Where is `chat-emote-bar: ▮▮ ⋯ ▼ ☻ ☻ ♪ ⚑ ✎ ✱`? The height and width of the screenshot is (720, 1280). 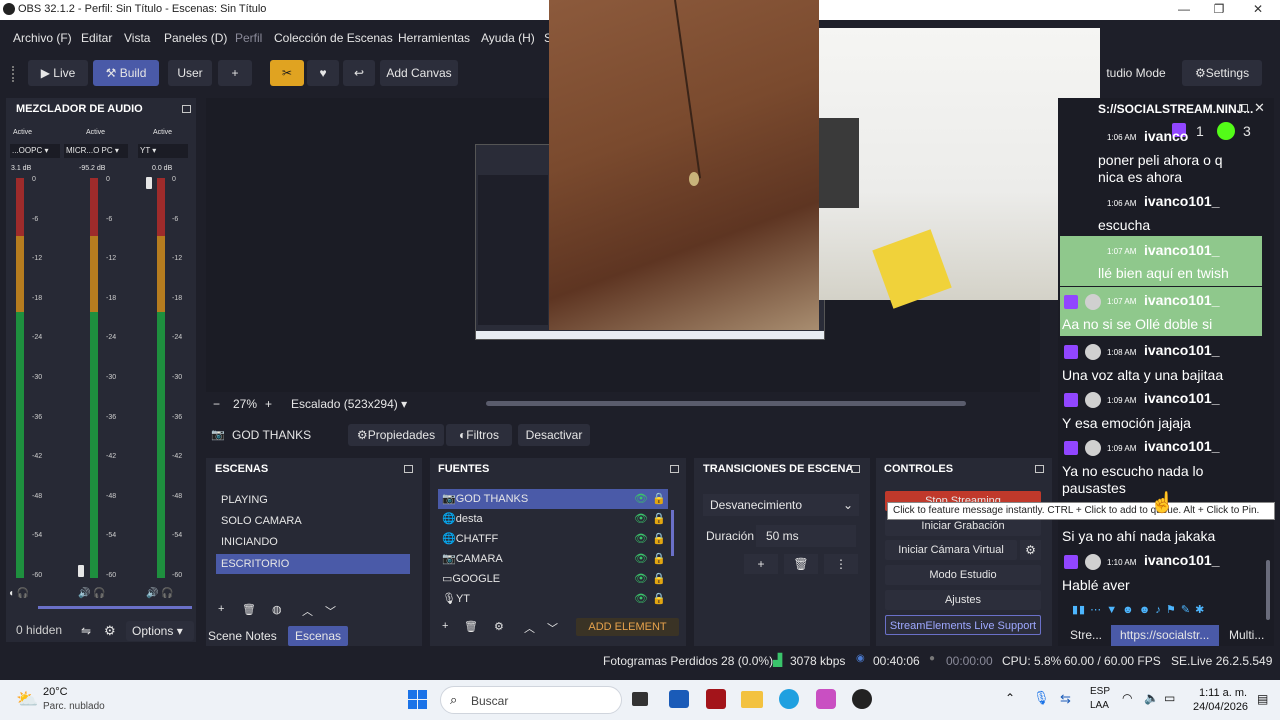 chat-emote-bar: ▮▮ ⋯ ▼ ☻ ☻ ♪ ⚑ ✎ ✱ is located at coordinates (1165, 611).